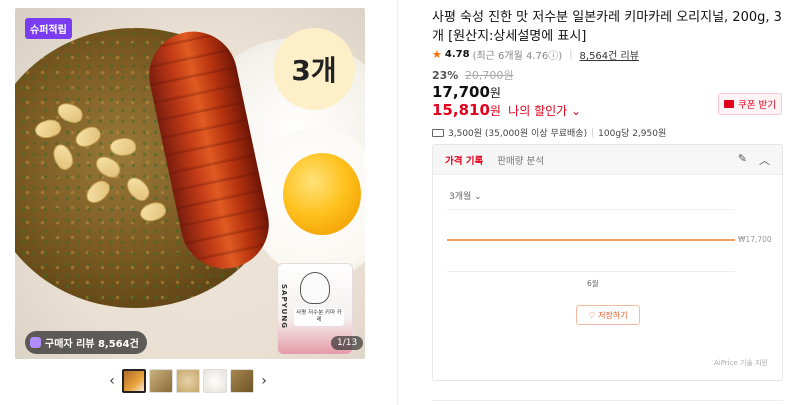 This screenshot has width=800, height=405. Describe the element at coordinates (495, 93) in the screenshot. I see `sale-price-unit: 원` at that location.